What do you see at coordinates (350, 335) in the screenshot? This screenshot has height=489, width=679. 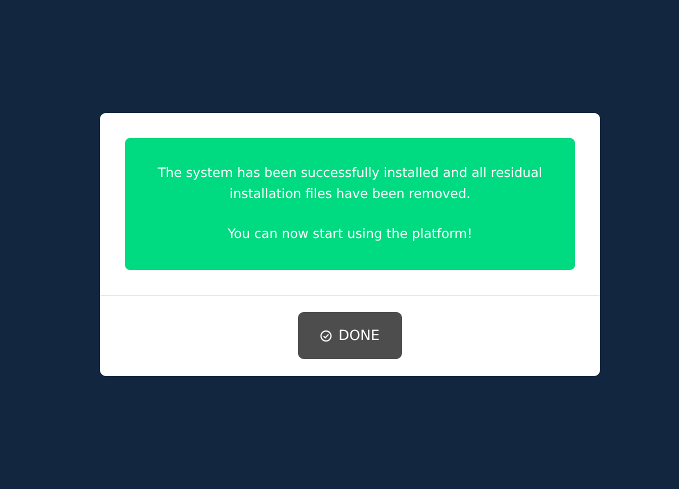 I see `done-button: DONE` at bounding box center [350, 335].